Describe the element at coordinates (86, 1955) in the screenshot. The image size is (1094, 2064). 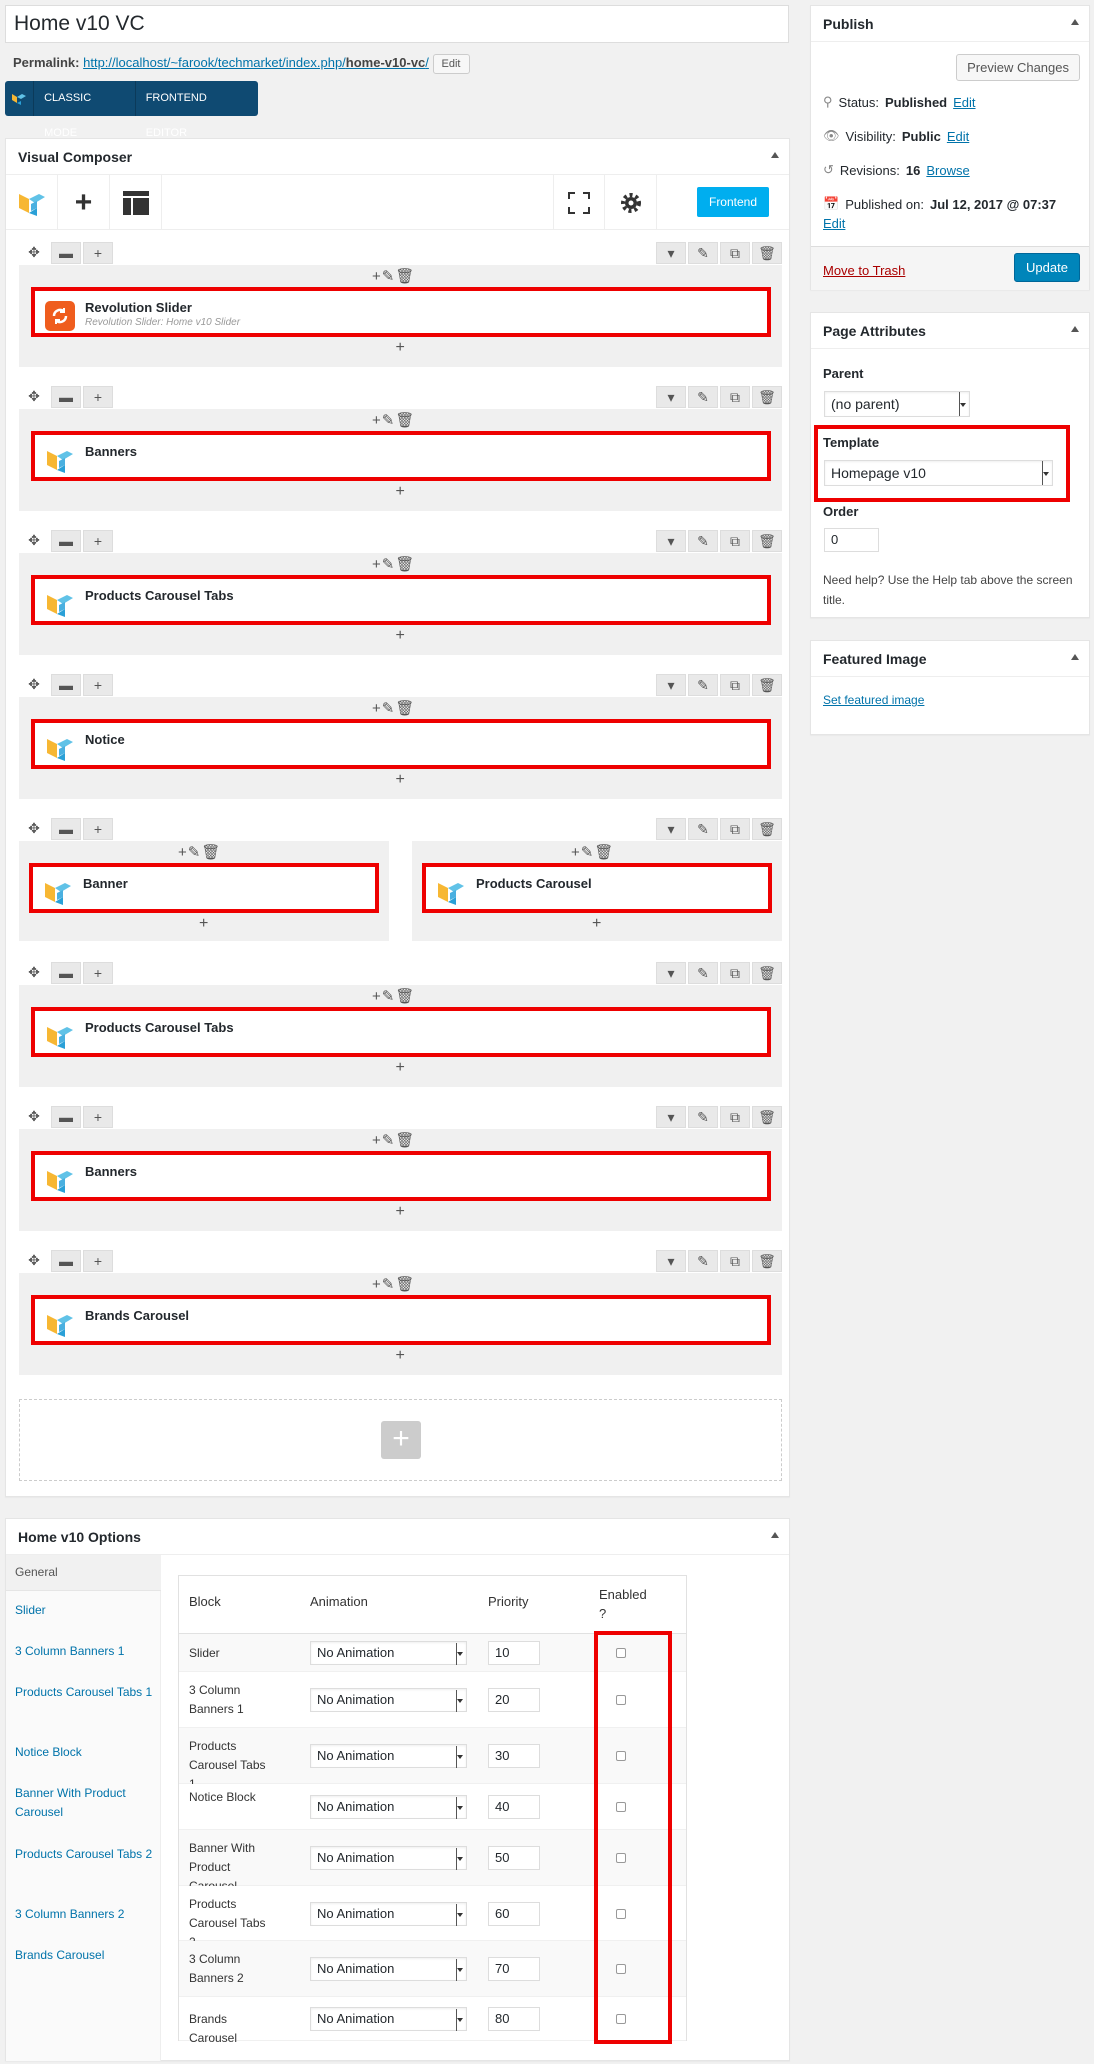
I see `options-tab-brands-carousel: Brands Carousel` at that location.